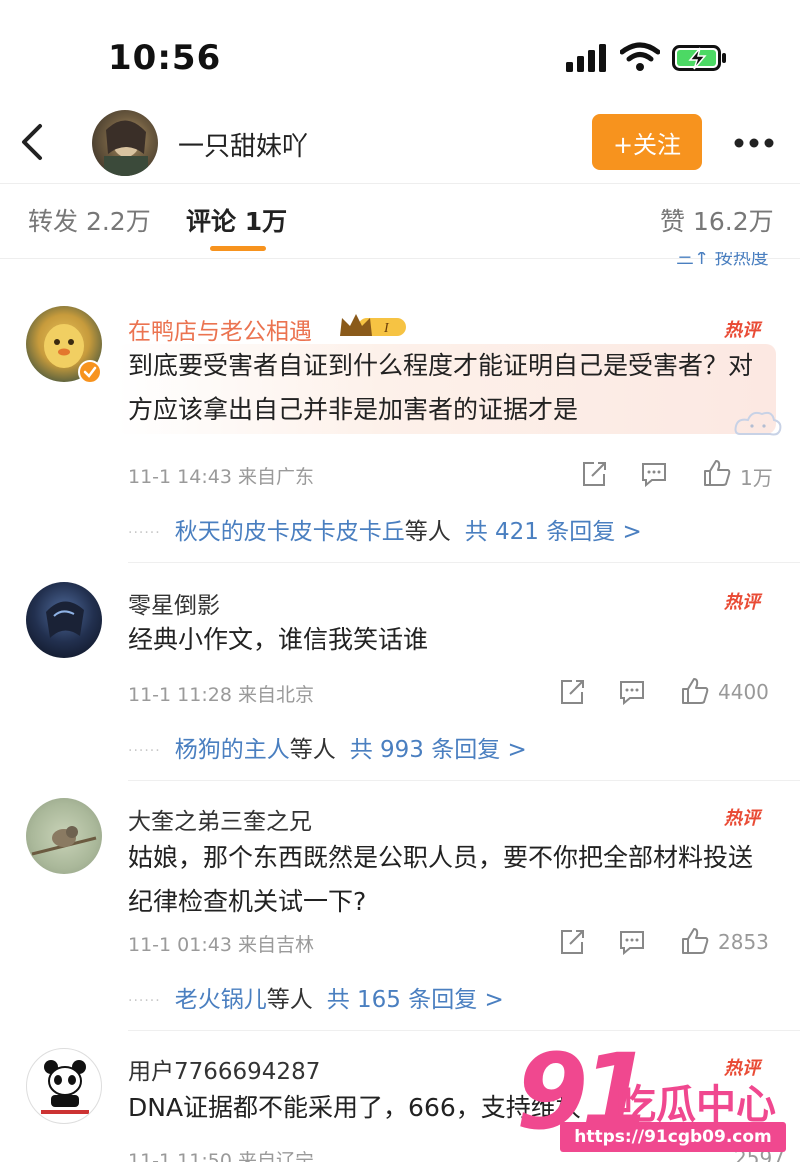 This screenshot has width=800, height=1162. What do you see at coordinates (756, 478) in the screenshot?
I see `like-count: 1万` at bounding box center [756, 478].